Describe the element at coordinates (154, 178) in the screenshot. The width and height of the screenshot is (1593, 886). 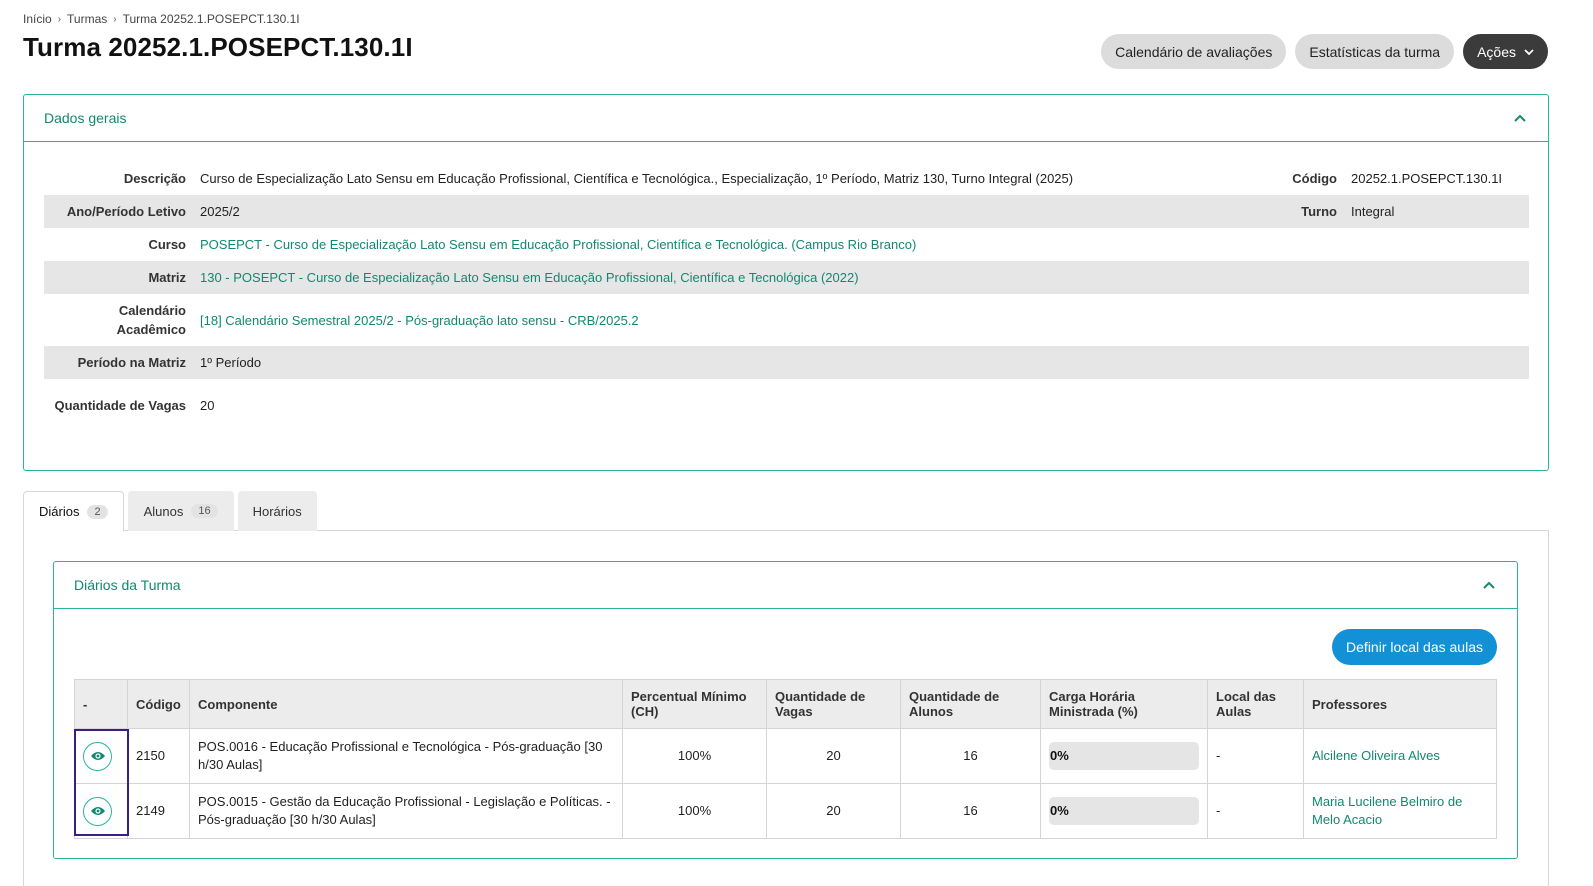
I see `info-label: Descrição` at that location.